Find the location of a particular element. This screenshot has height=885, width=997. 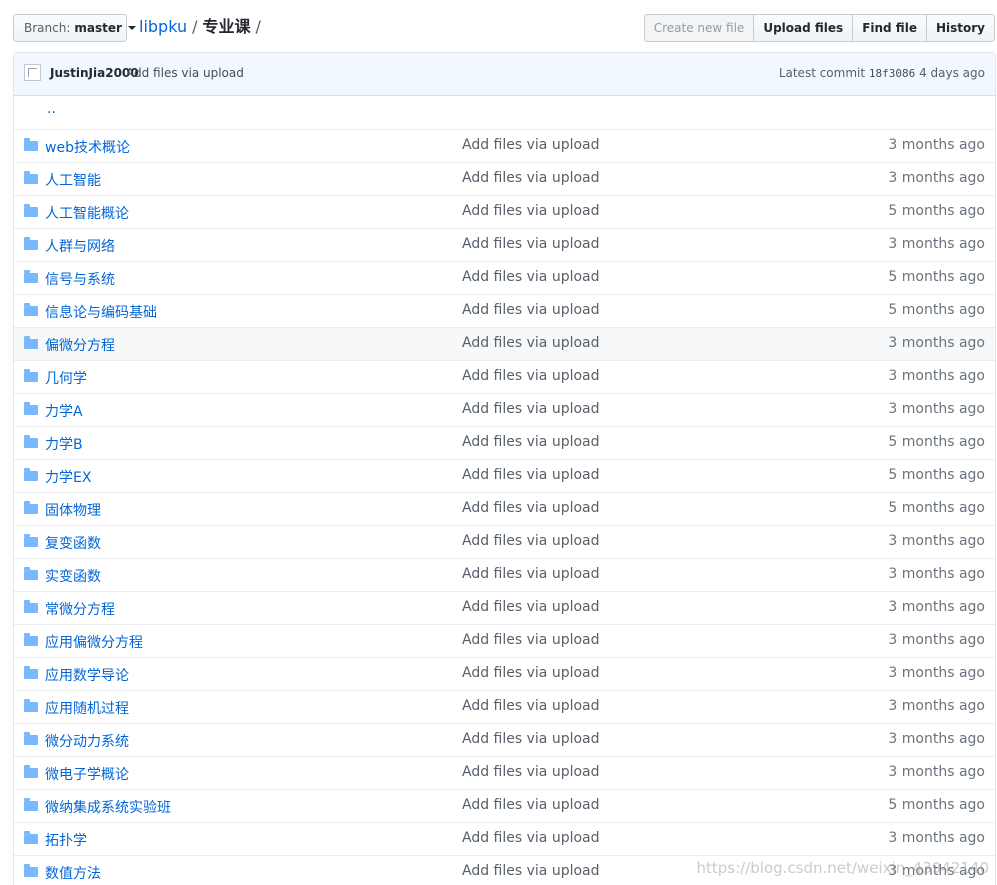

folder-name-link: 信息论与编码基础 is located at coordinates (101, 312).